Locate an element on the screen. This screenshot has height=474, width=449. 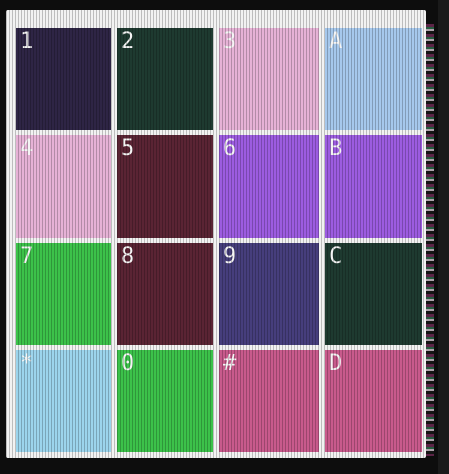
key-a: A is located at coordinates (373, 79).